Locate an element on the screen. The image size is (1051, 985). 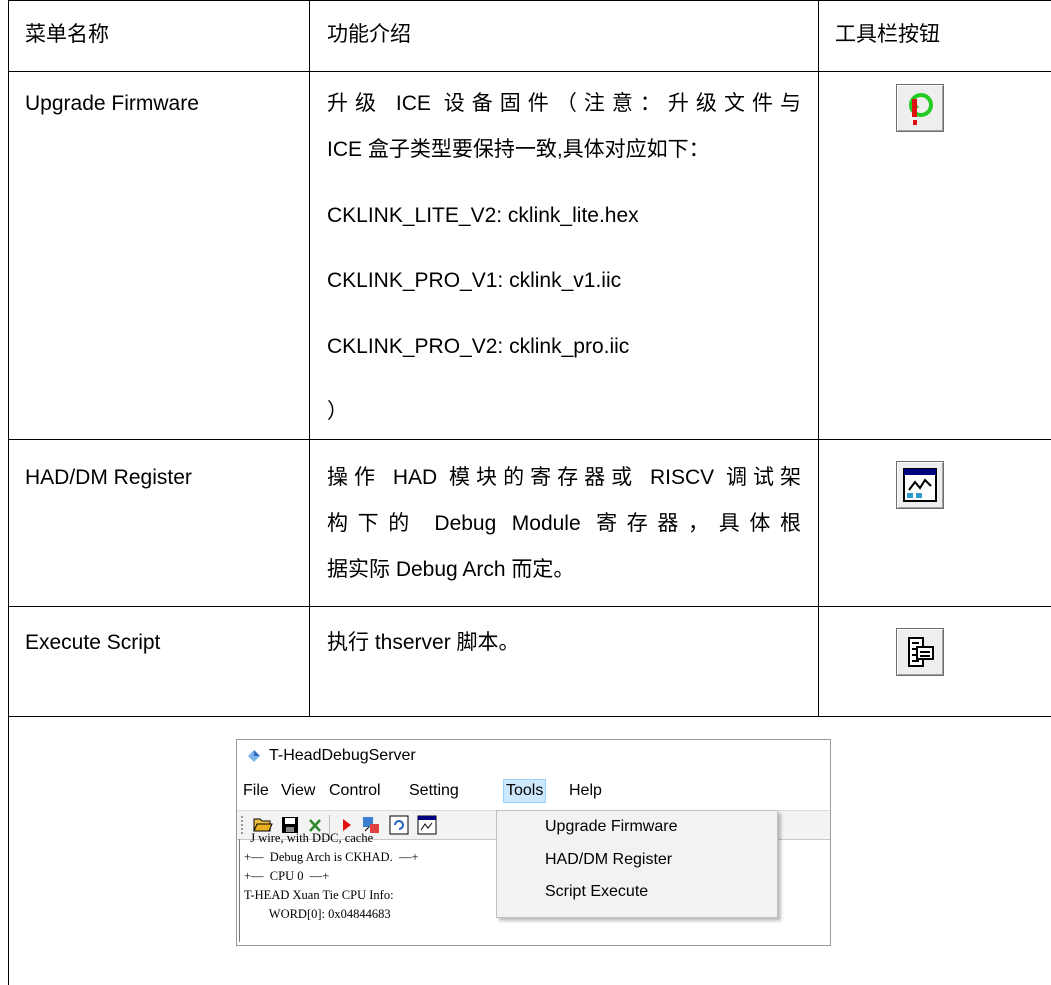
refresh-icon is located at coordinates (399, 827).